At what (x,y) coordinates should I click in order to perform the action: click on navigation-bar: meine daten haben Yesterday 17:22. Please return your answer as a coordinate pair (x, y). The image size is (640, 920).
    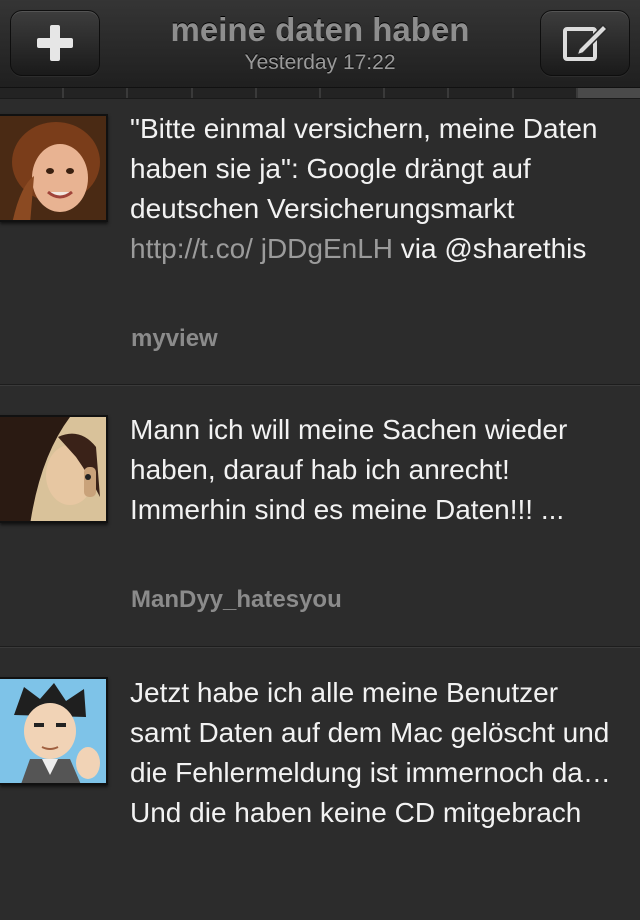
    Looking at the image, I should click on (320, 44).